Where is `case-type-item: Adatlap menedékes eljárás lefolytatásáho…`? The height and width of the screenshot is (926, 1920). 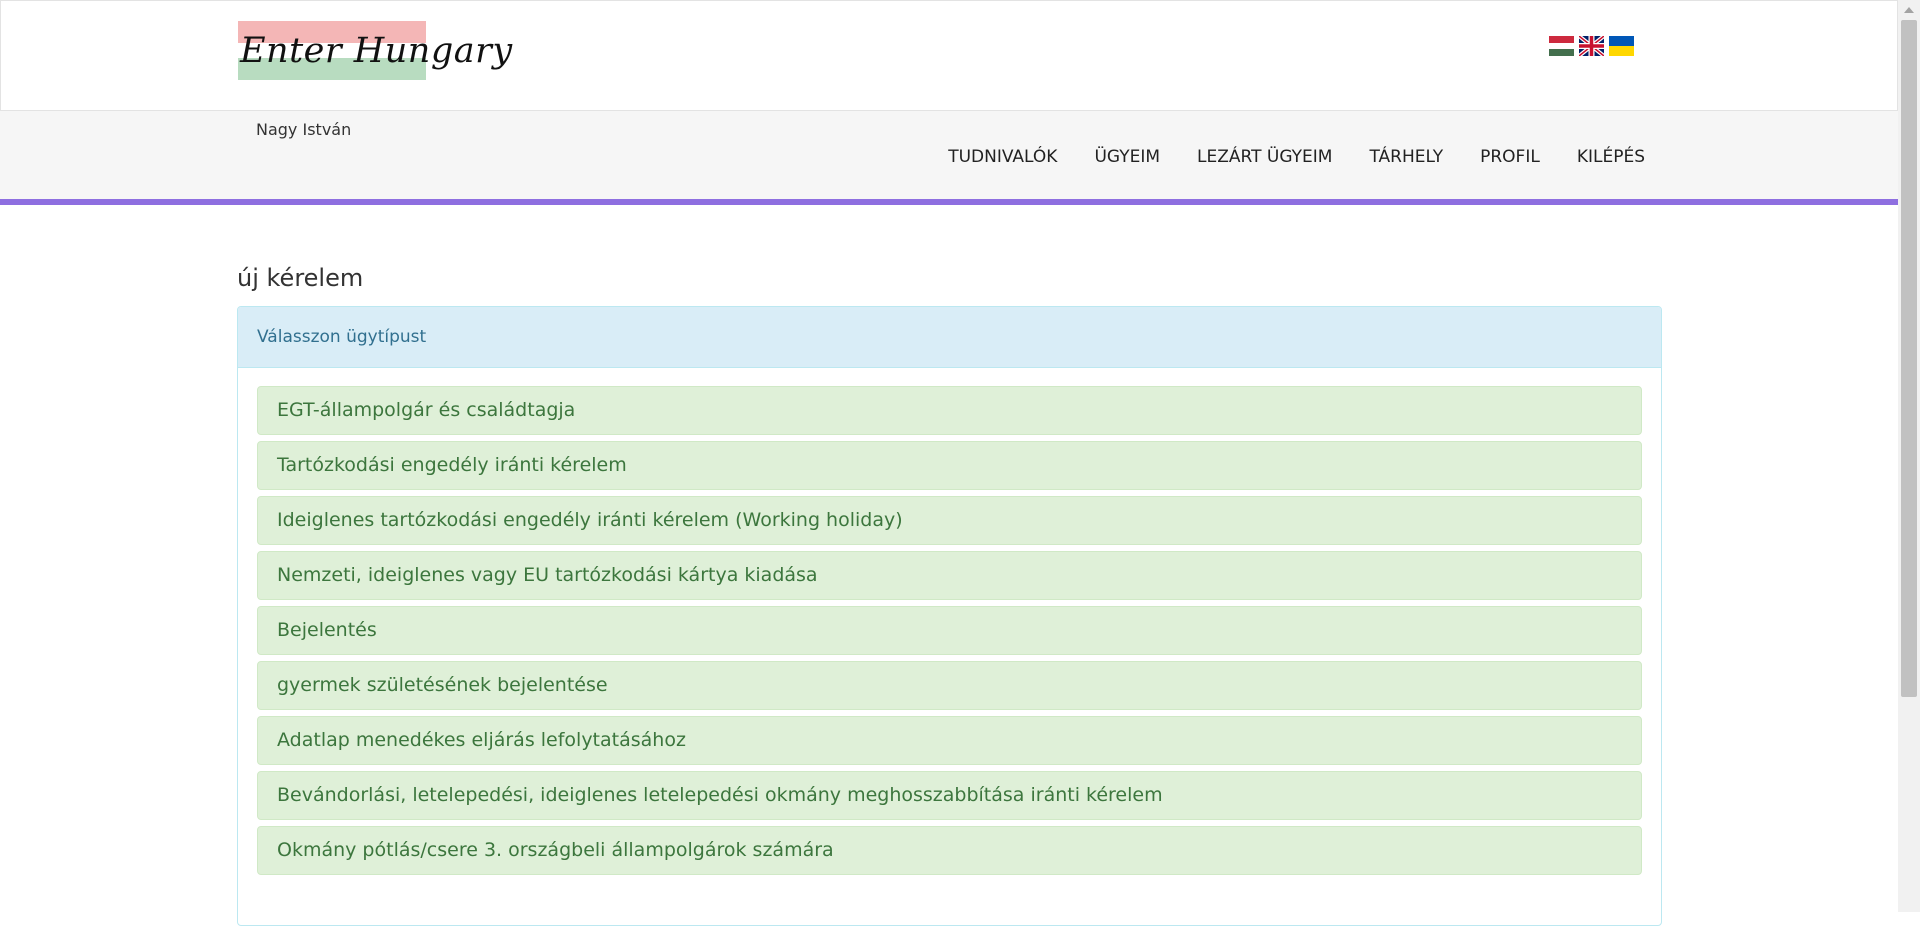
case-type-item: Adatlap menedékes eljárás lefolytatásáho… is located at coordinates (949, 740).